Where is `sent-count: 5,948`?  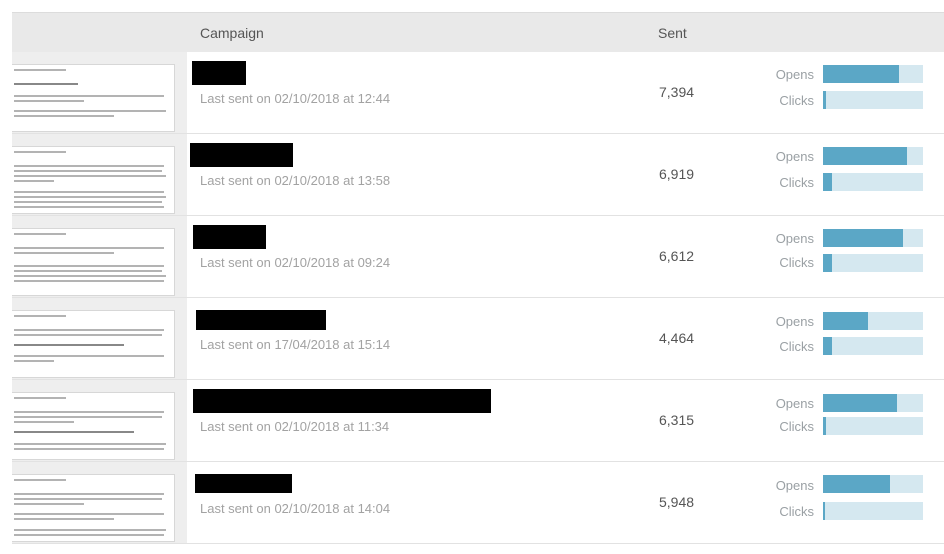 sent-count: 5,948 is located at coordinates (677, 502).